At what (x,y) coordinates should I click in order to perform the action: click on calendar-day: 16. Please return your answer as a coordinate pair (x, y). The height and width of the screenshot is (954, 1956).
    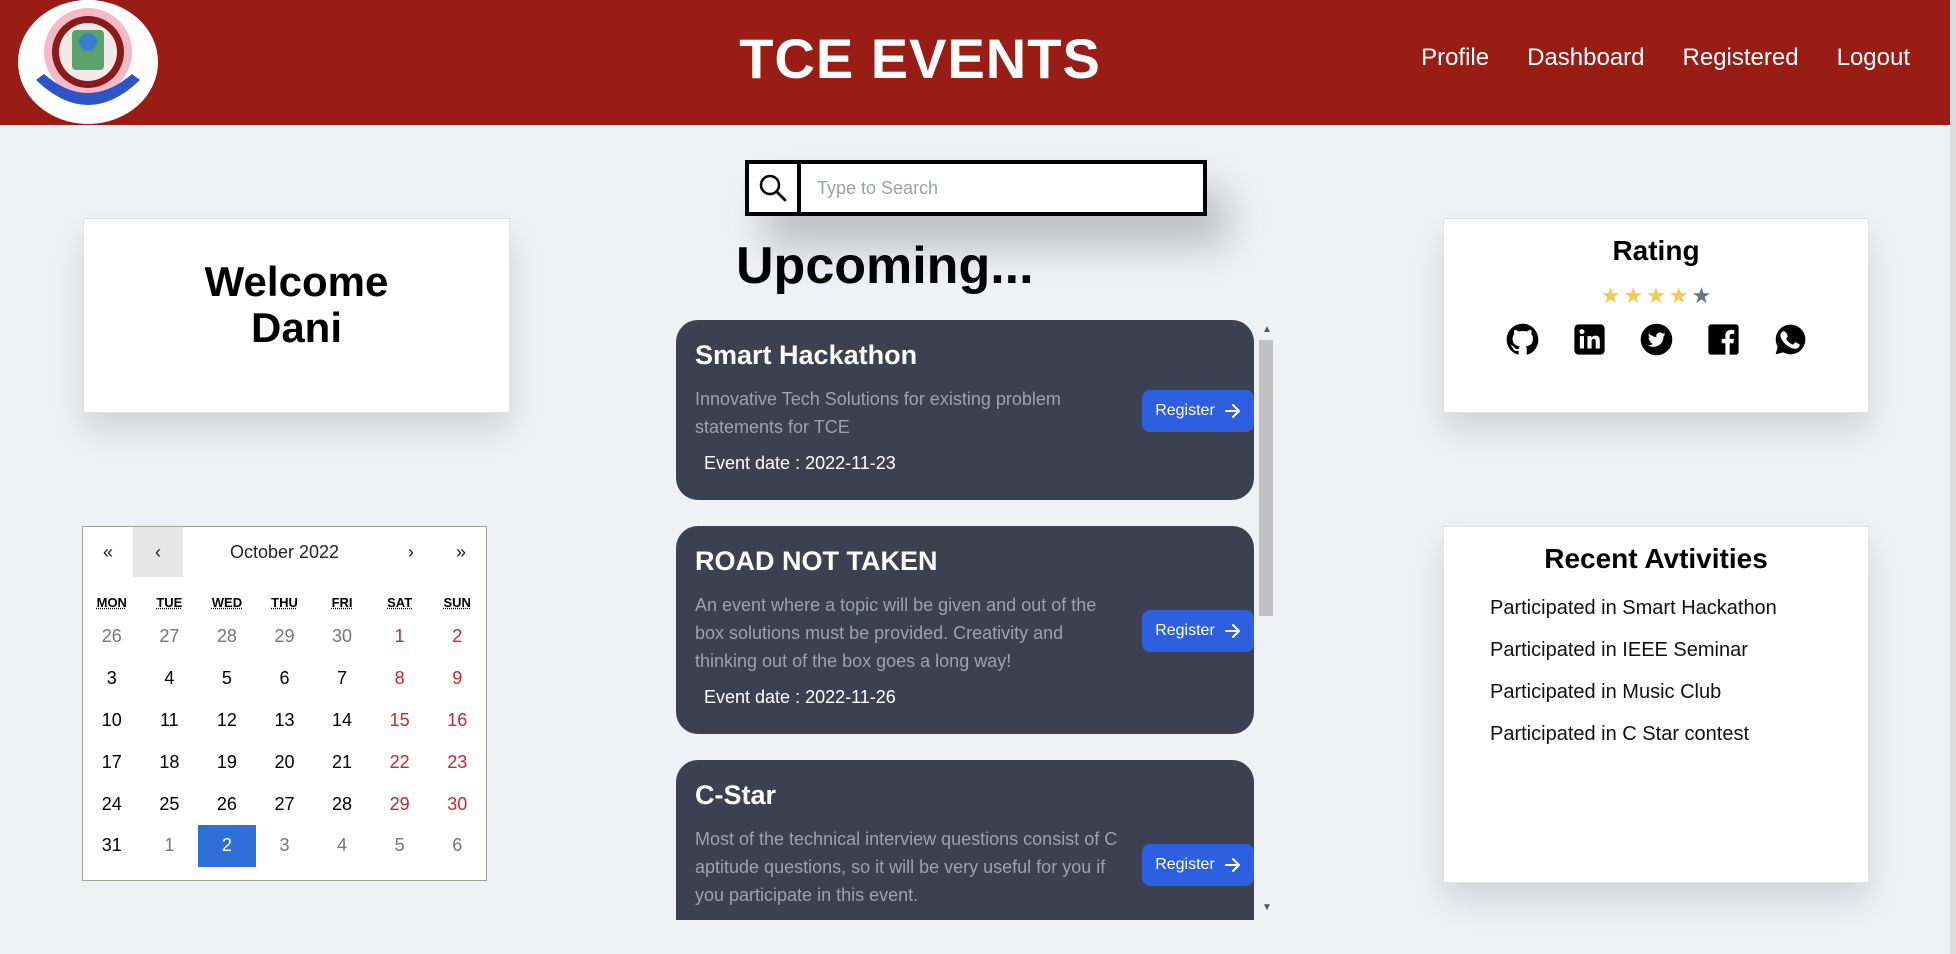
    Looking at the image, I should click on (457, 721).